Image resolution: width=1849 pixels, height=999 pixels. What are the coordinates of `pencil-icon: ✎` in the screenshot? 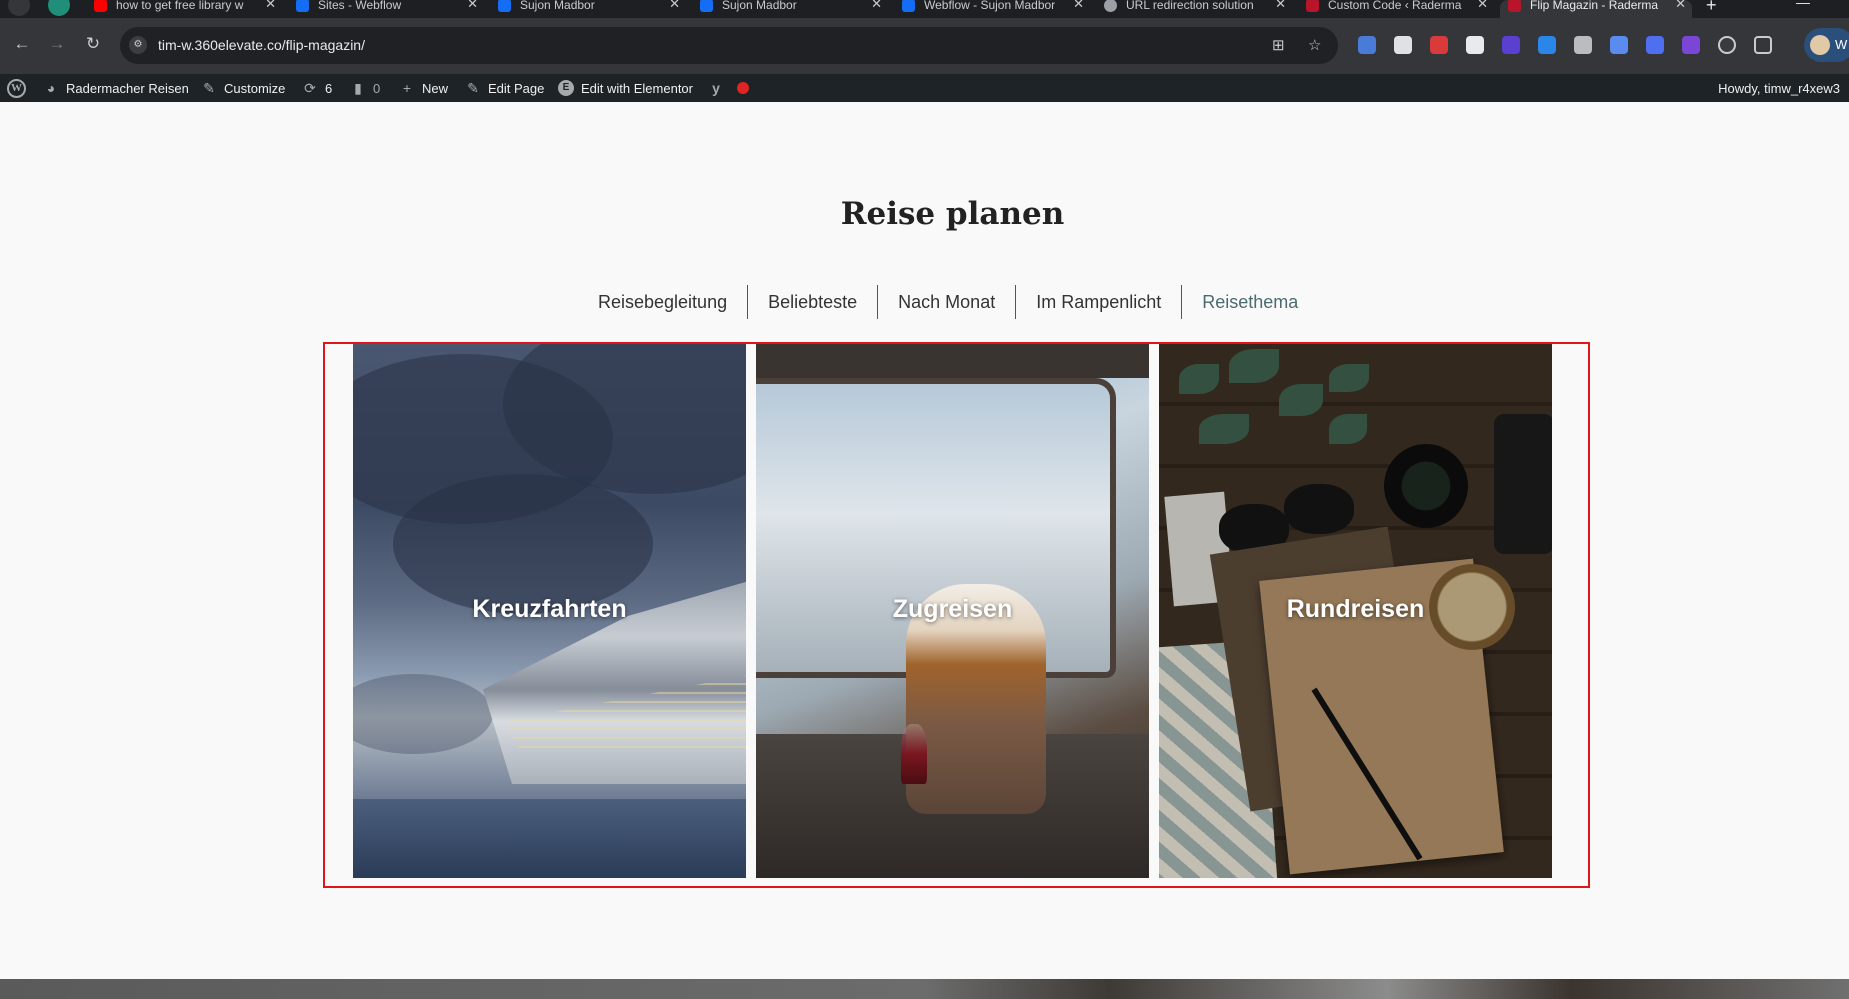 It's located at (473, 88).